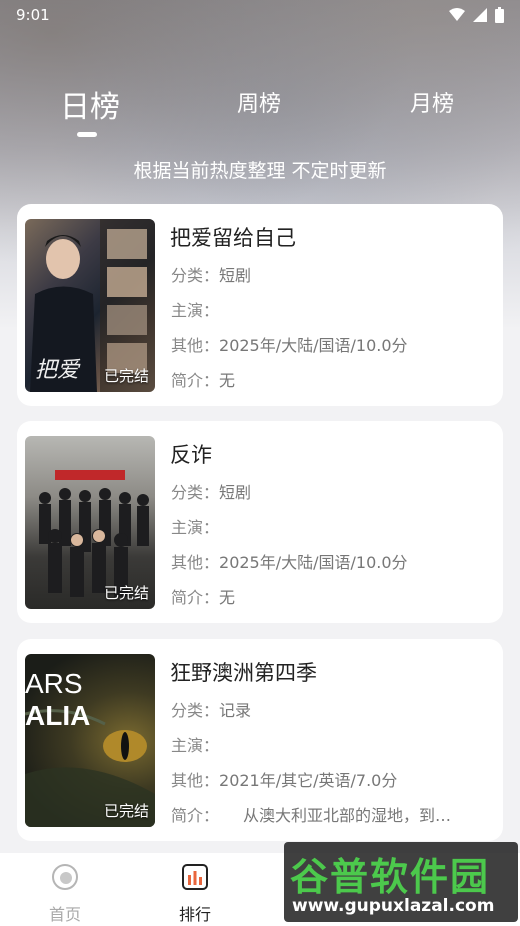 The height and width of the screenshot is (926, 520). I want to click on poster-title-text: ALIA, so click(58, 715).